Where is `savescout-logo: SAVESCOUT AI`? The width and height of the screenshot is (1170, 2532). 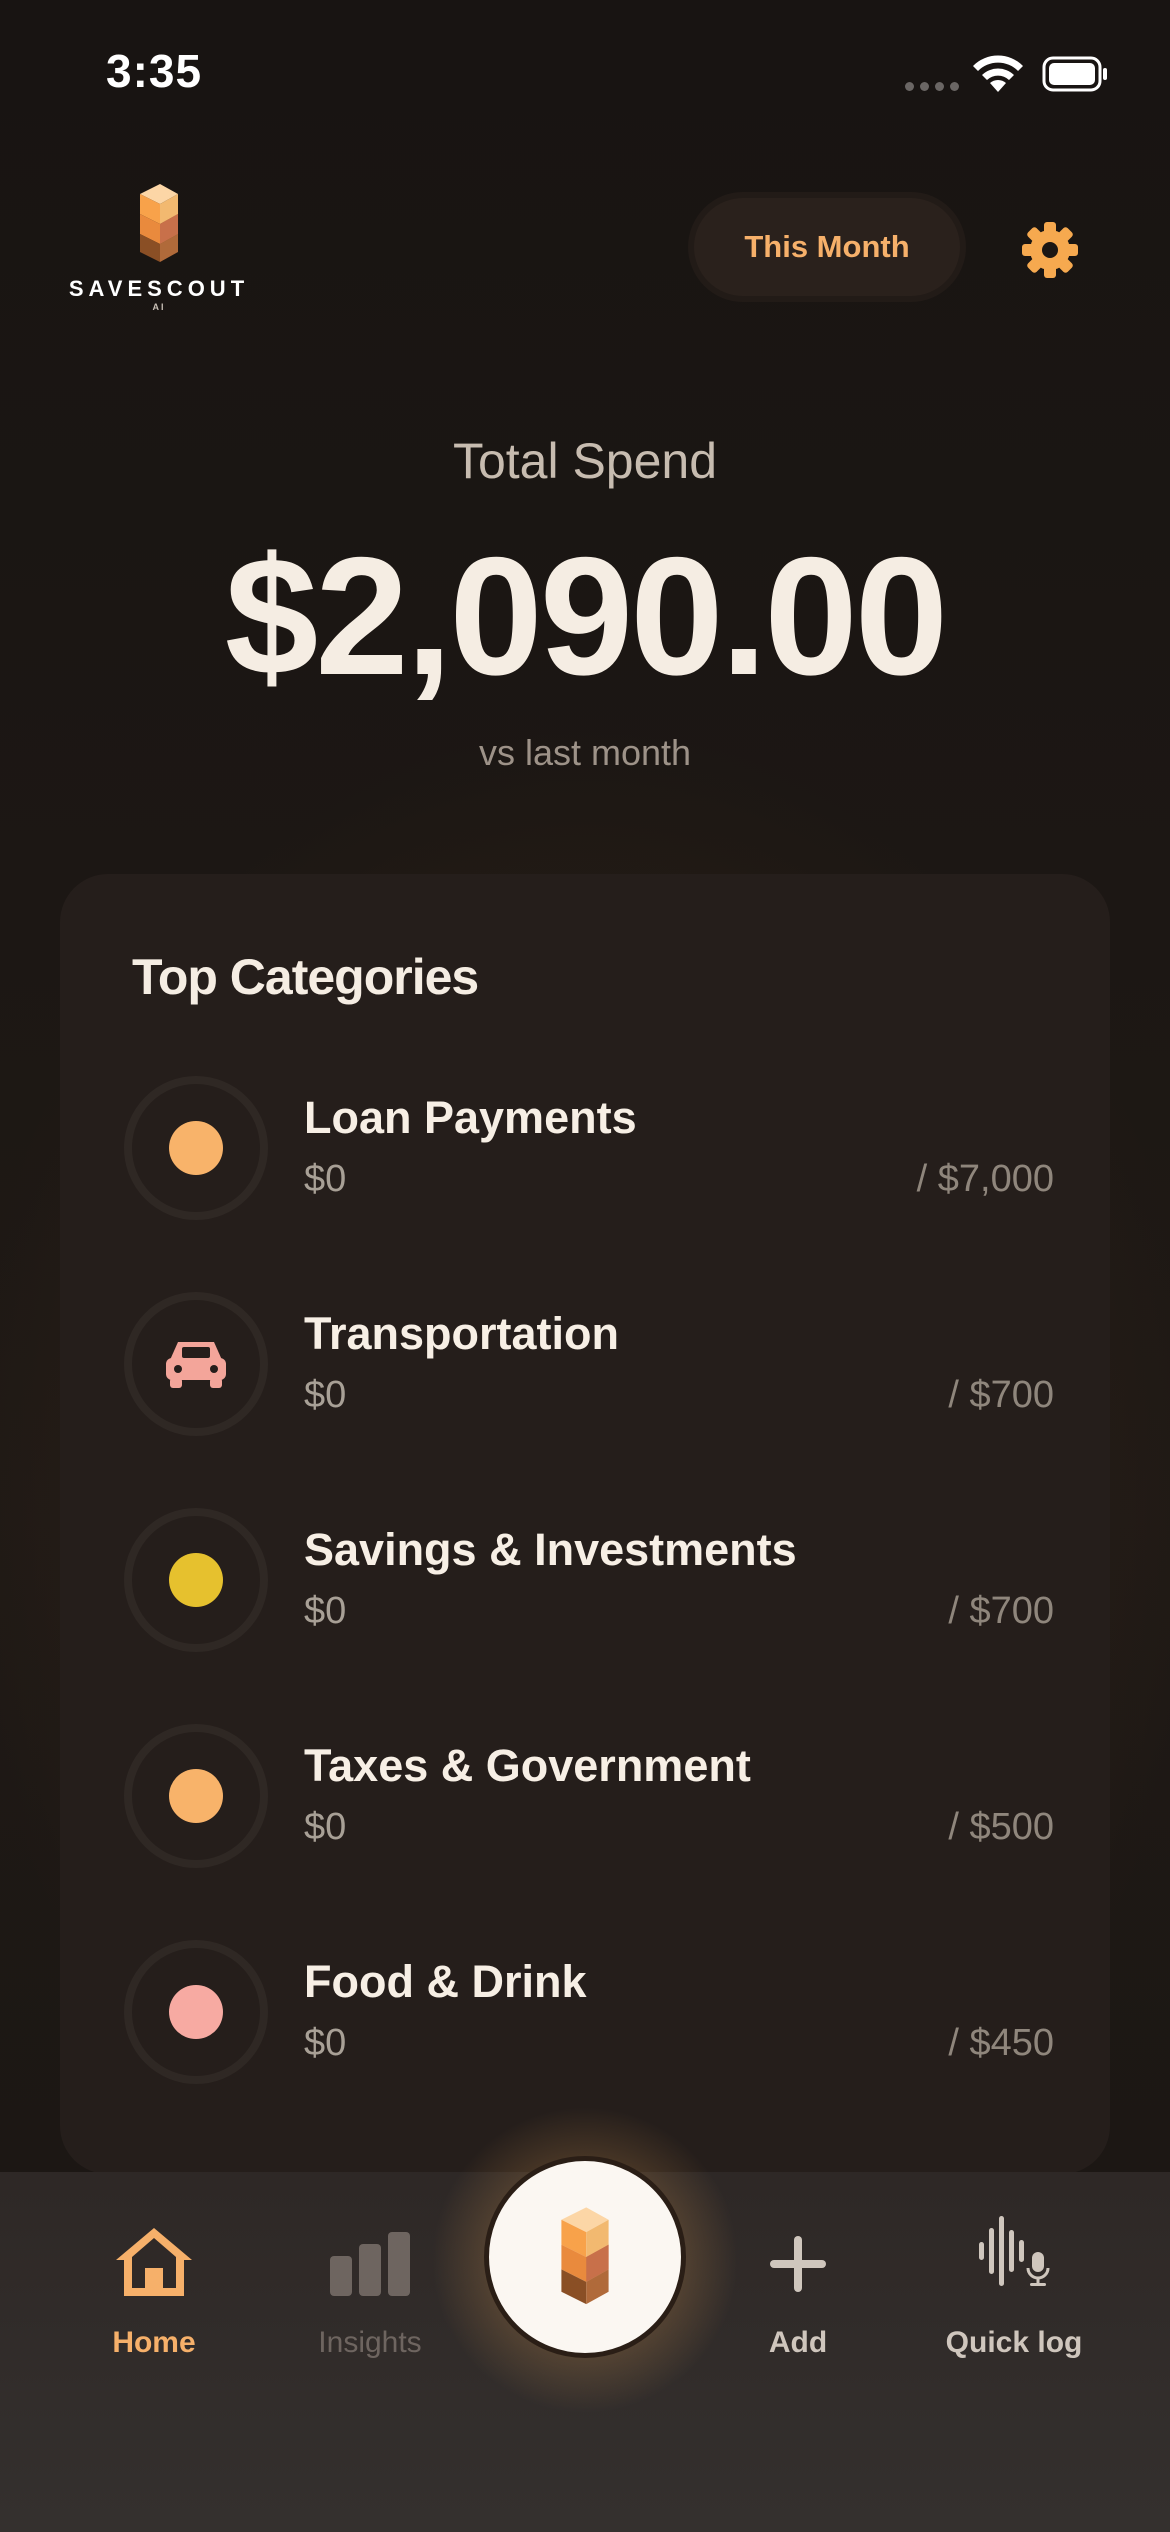
savescout-logo: SAVESCOUT AI is located at coordinates (159, 249).